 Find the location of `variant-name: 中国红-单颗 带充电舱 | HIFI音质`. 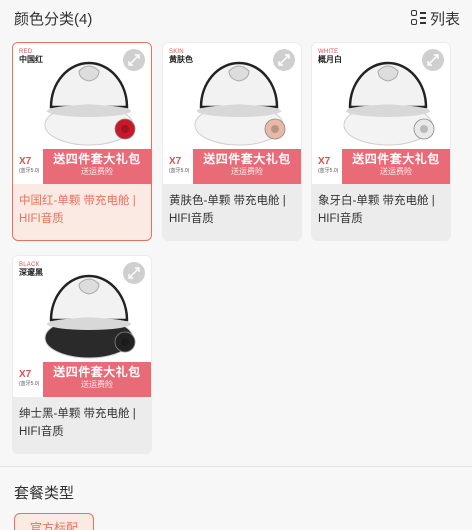

variant-name: 中国红-单颗 带充电舱 | HIFI音质 is located at coordinates (77, 210).